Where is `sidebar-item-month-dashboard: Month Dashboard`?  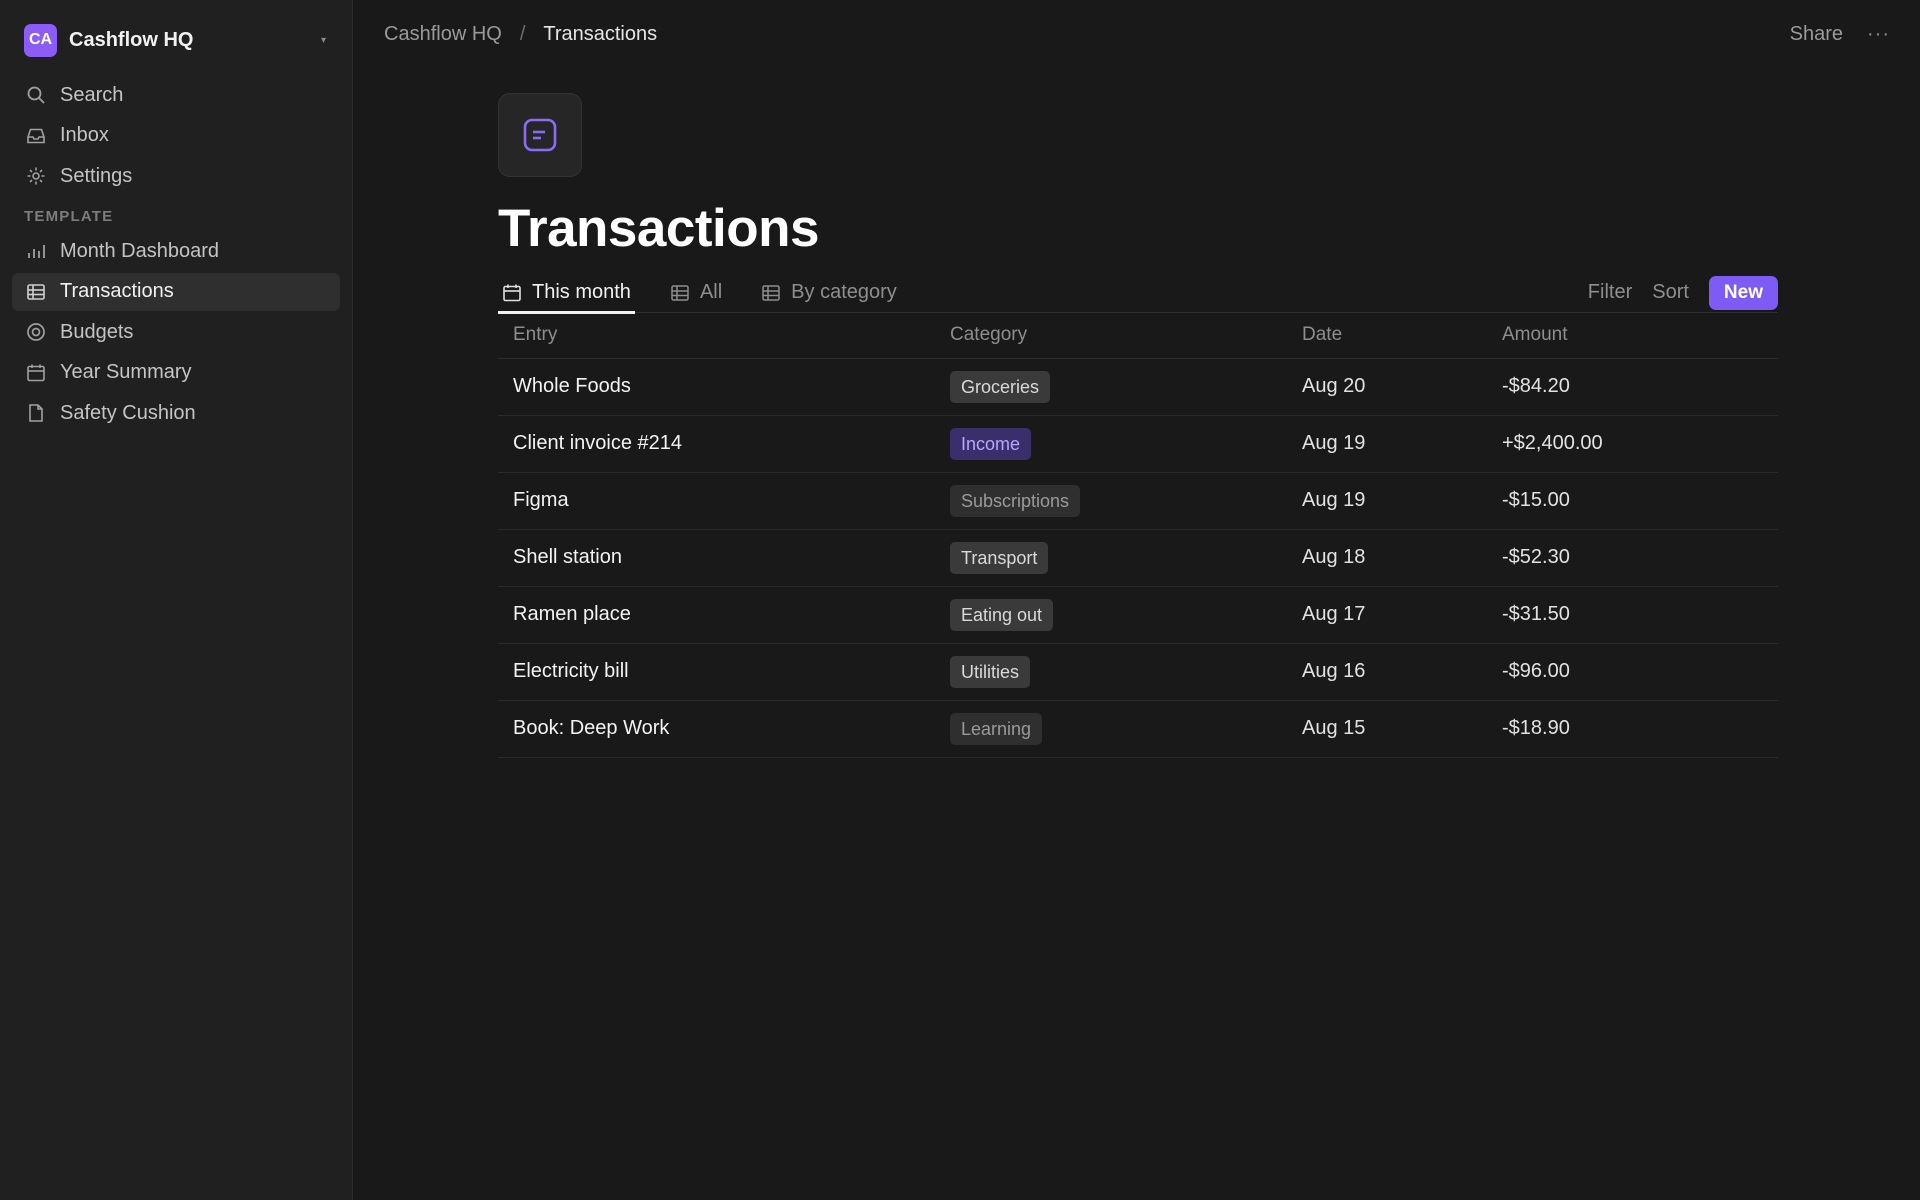
sidebar-item-month-dashboard: Month Dashboard is located at coordinates (176, 251).